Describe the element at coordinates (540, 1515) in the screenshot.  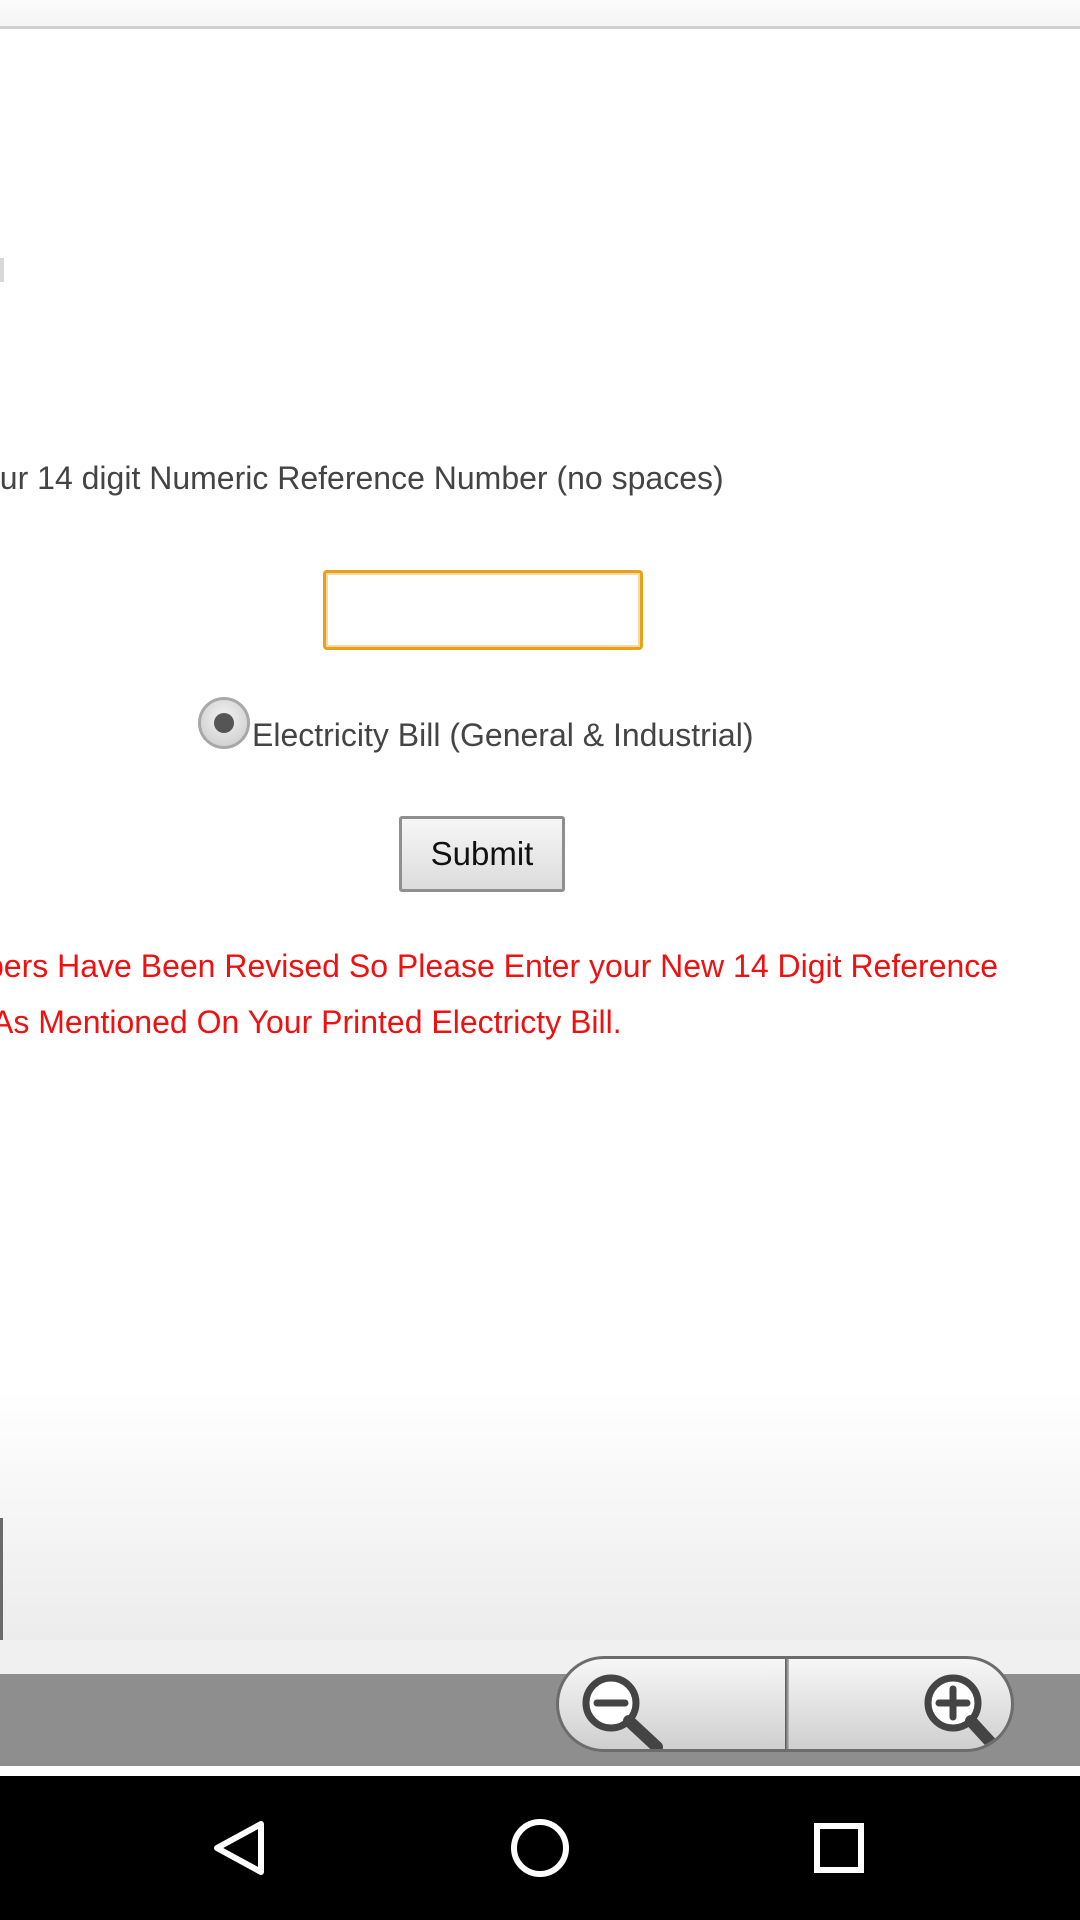
I see `page-footer-shade` at that location.